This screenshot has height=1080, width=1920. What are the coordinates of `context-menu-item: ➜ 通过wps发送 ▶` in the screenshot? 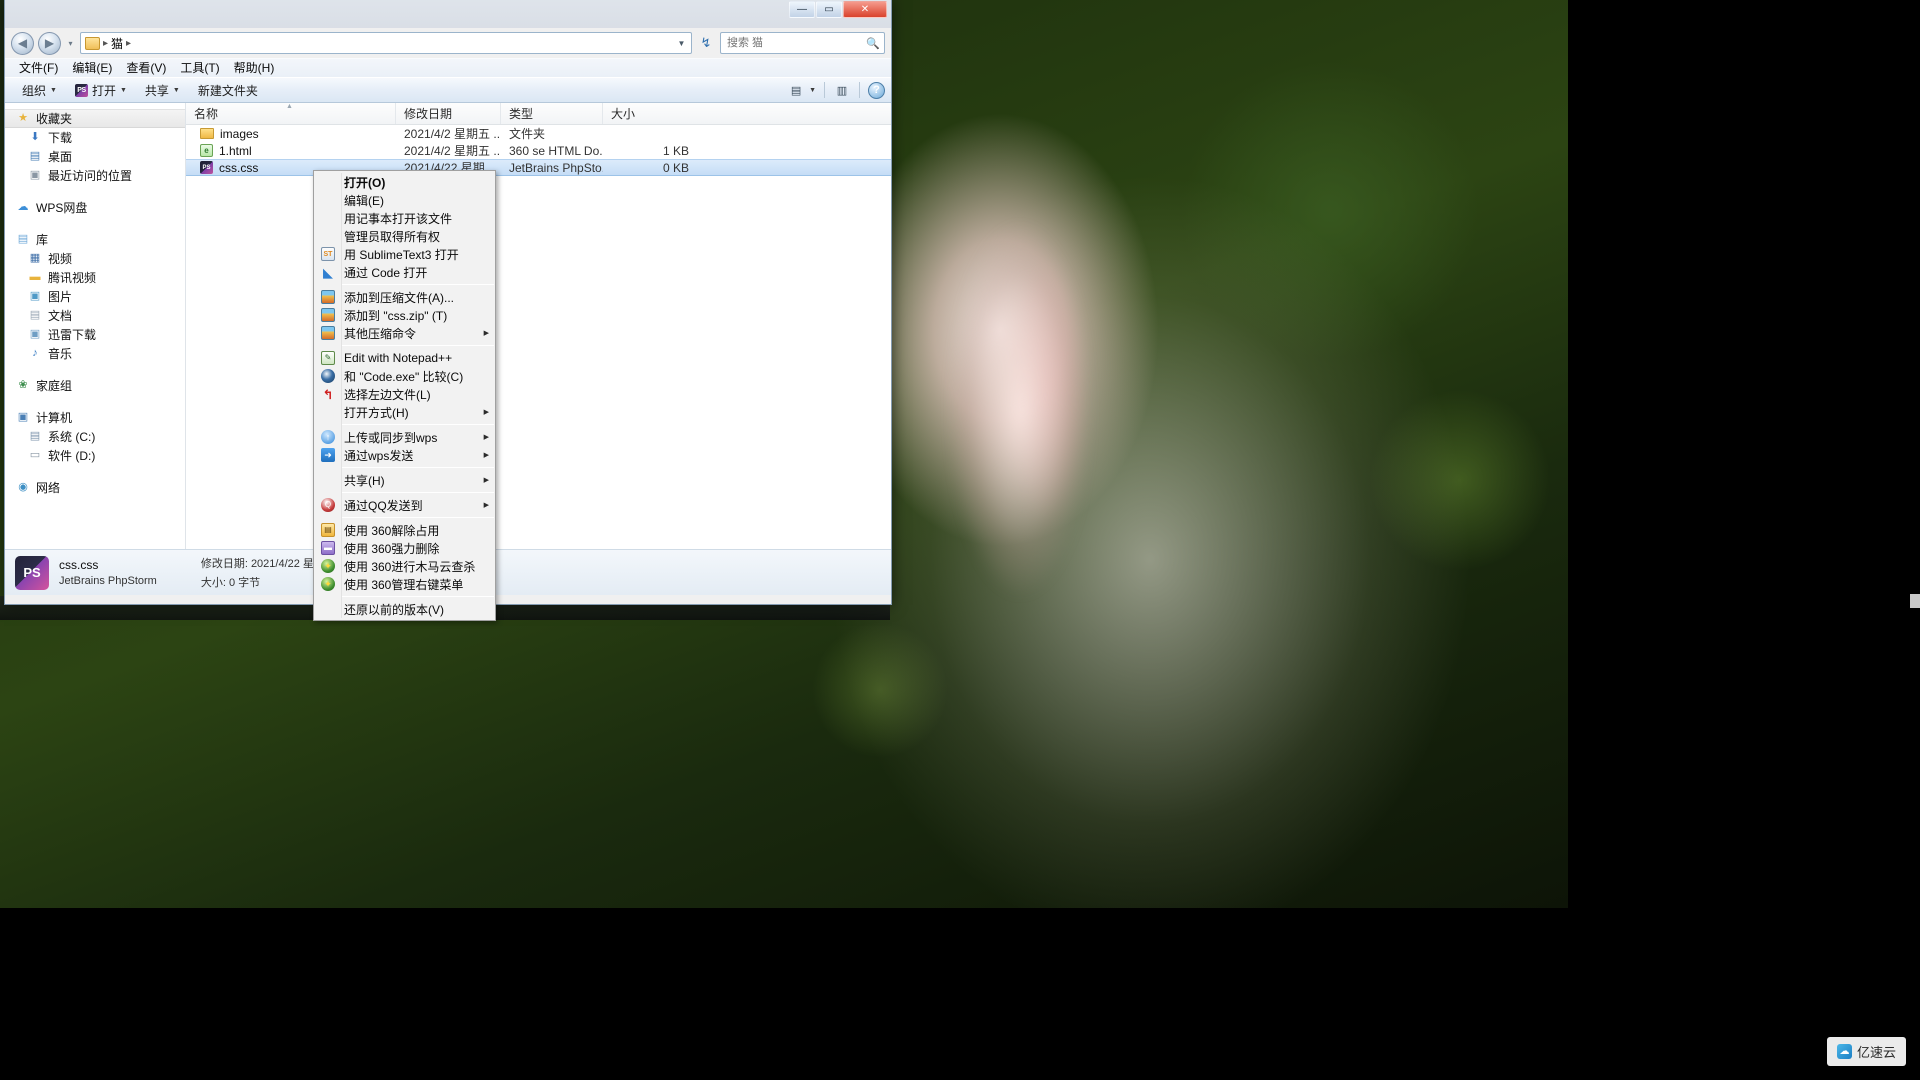 It's located at (404, 455).